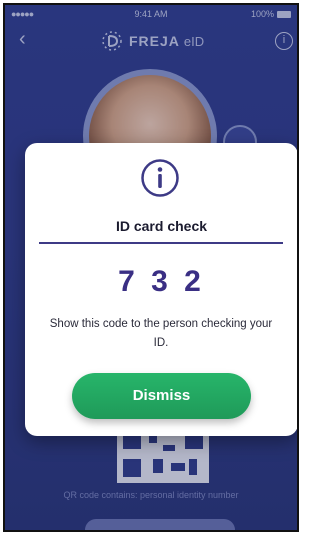  What do you see at coordinates (161, 226) in the screenshot?
I see `dialog-title: ID card check` at bounding box center [161, 226].